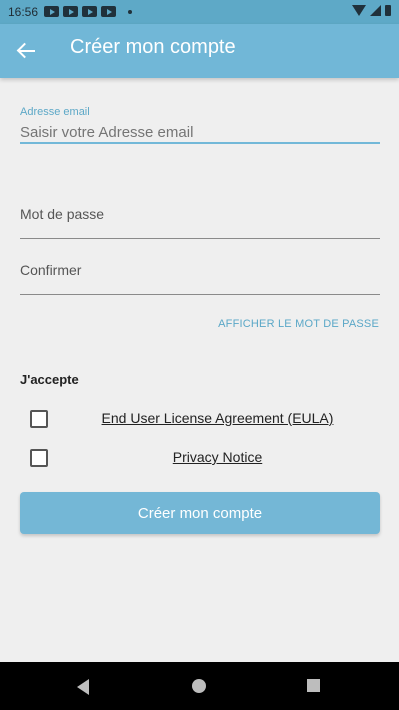  I want to click on privacy-link: Privacy Notice, so click(217, 457).